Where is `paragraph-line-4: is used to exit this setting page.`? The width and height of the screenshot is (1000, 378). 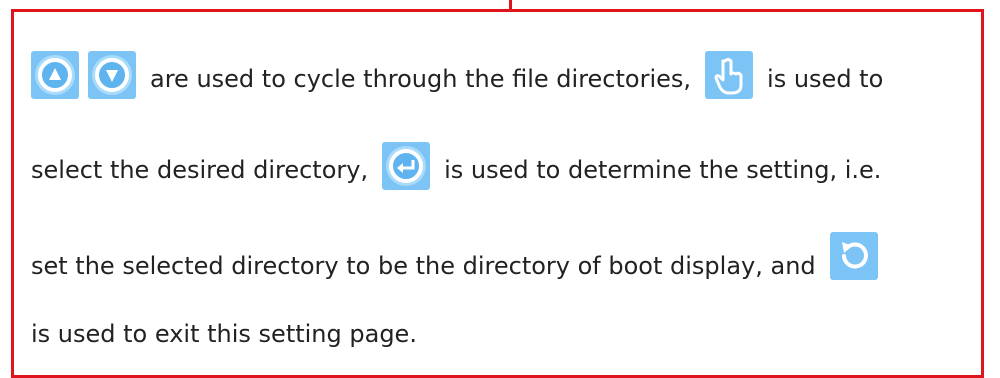 paragraph-line-4: is used to exit this setting page. is located at coordinates (224, 334).